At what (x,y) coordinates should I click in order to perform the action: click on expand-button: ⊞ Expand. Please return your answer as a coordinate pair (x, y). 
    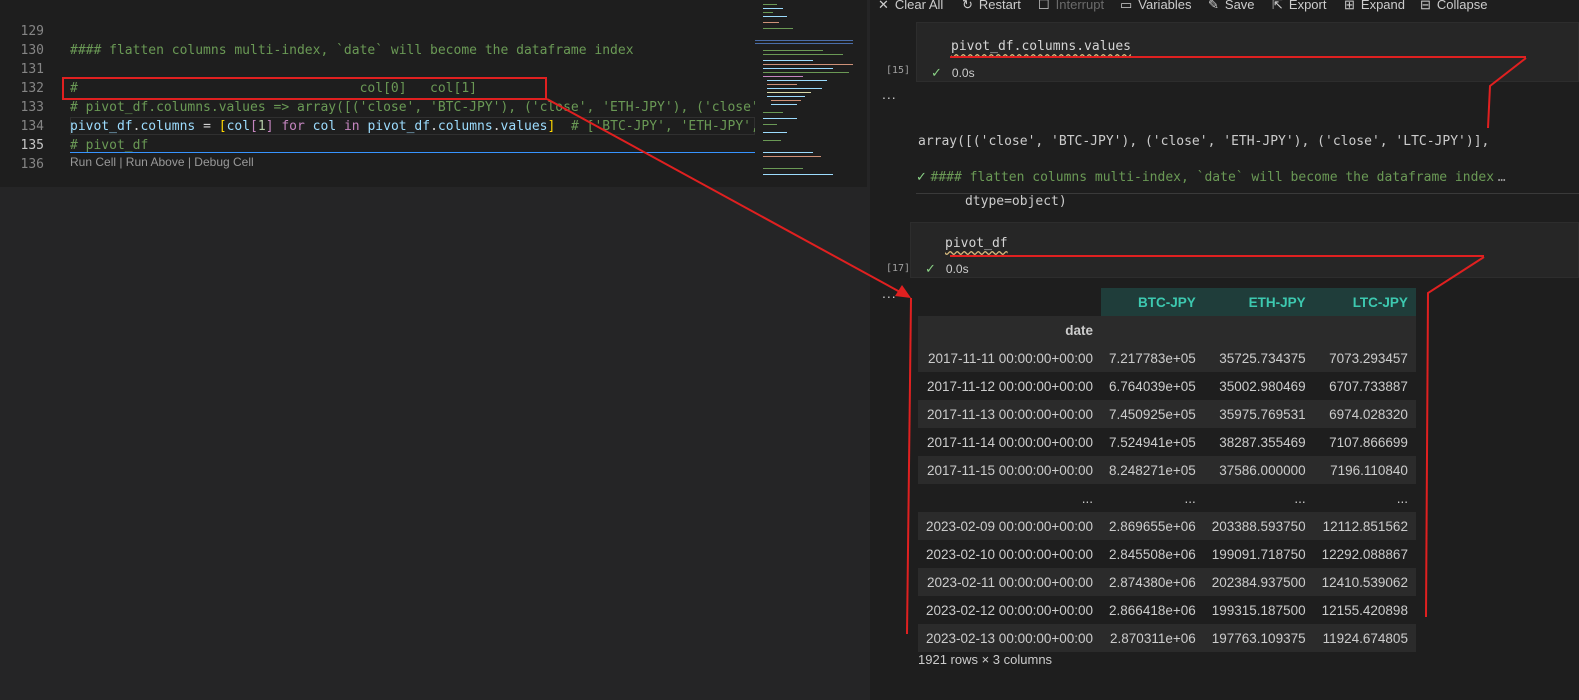
    Looking at the image, I should click on (1374, 6).